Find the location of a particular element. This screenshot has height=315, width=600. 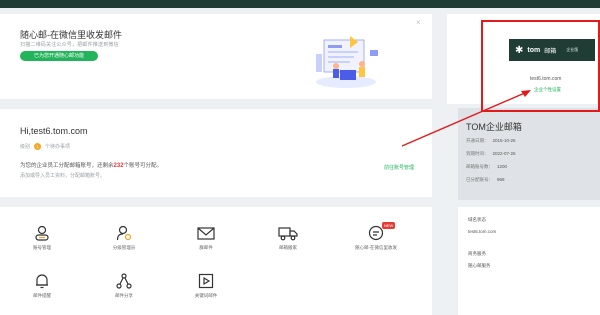

admin-gear-icon is located at coordinates (124, 233).